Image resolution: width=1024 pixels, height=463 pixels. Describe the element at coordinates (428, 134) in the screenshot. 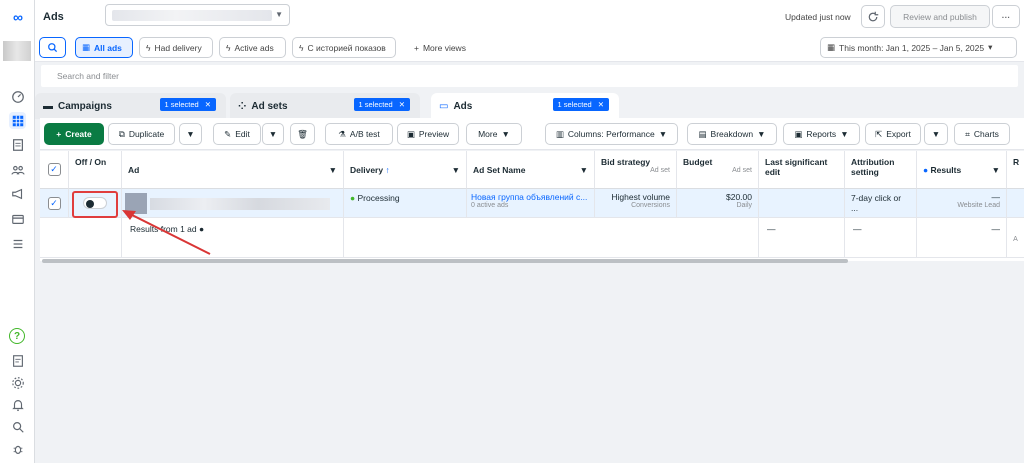

I see `preview-button: ▣ Preview` at that location.